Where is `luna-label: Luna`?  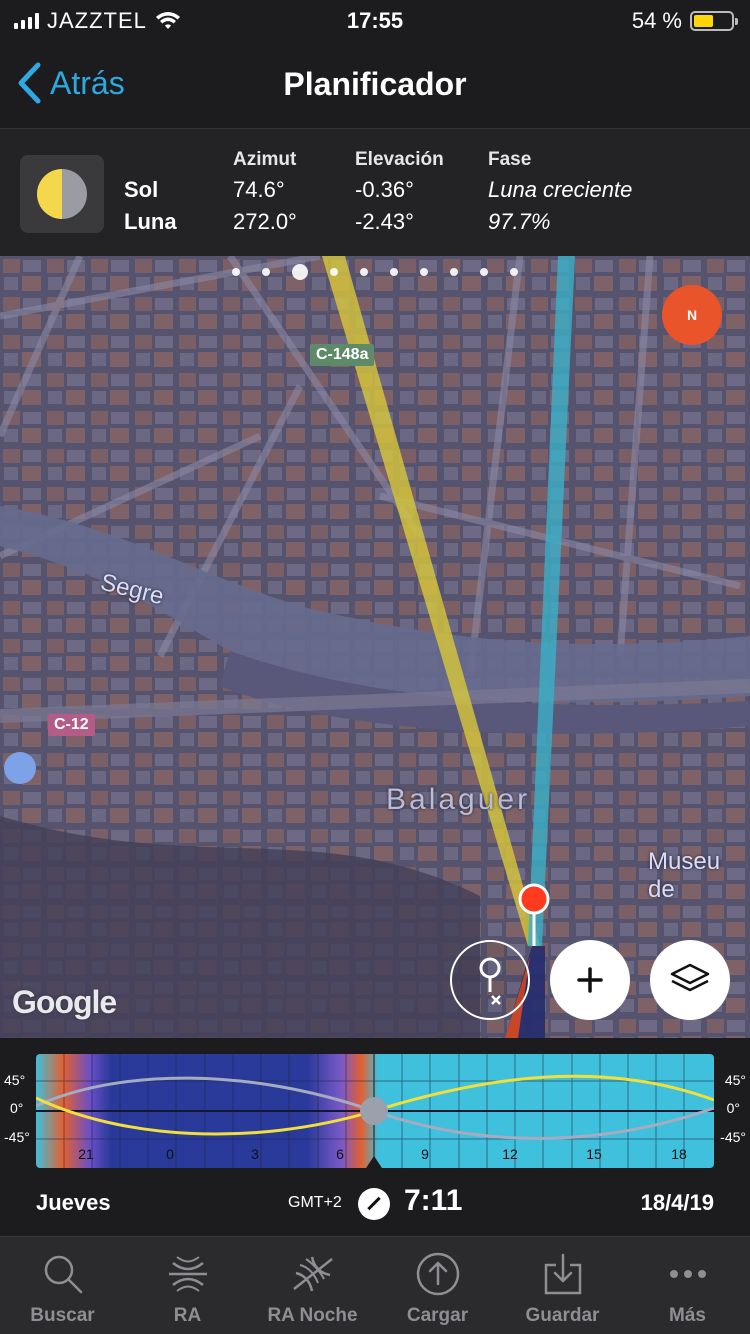 luna-label: Luna is located at coordinates (150, 221).